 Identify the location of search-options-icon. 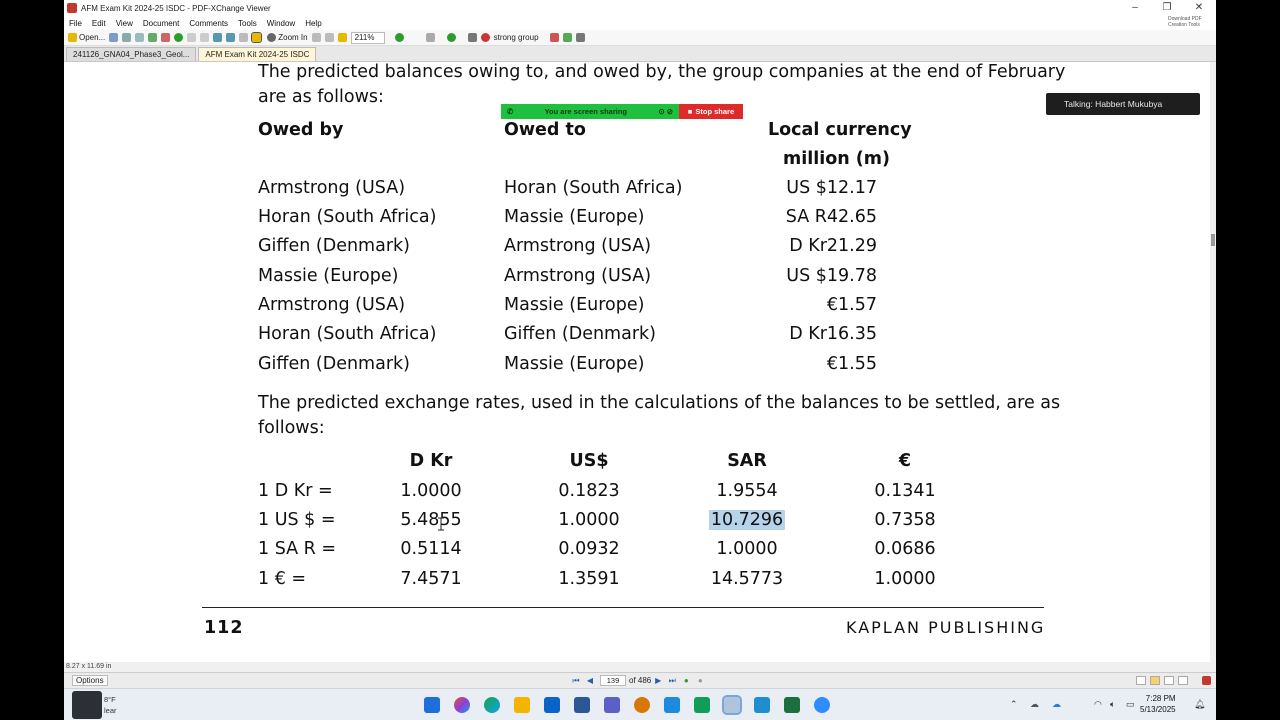
(485, 37).